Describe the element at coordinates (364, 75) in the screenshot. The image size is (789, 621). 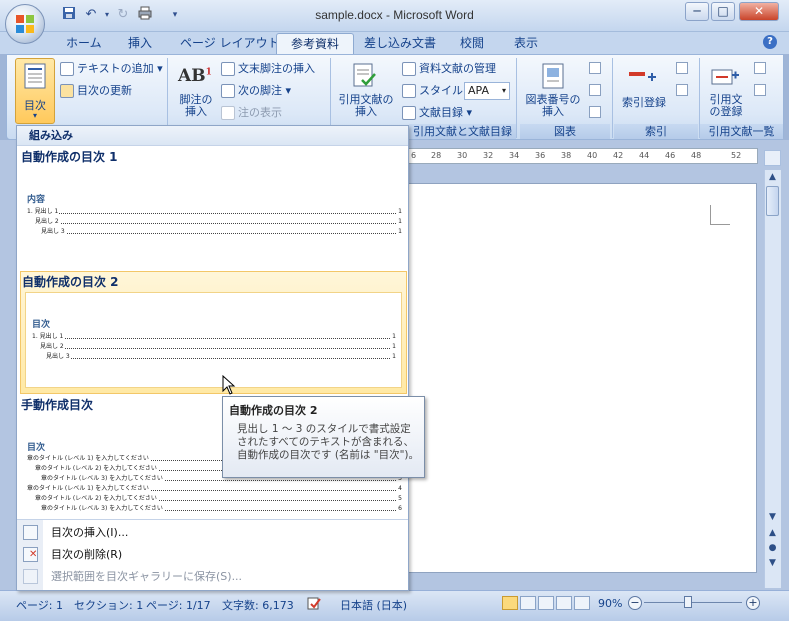
I see `citation-icon` at that location.